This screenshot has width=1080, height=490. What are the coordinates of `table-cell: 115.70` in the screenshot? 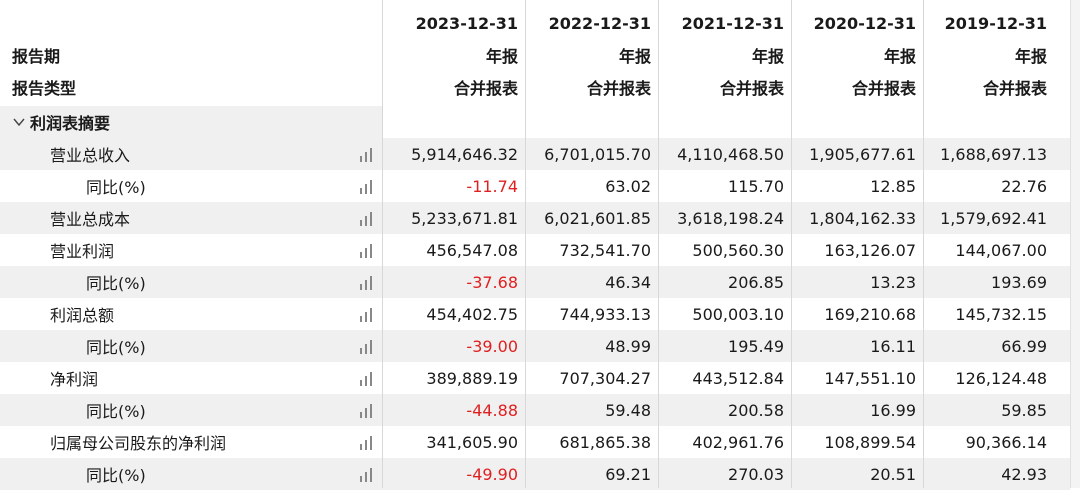 It's located at (724, 186).